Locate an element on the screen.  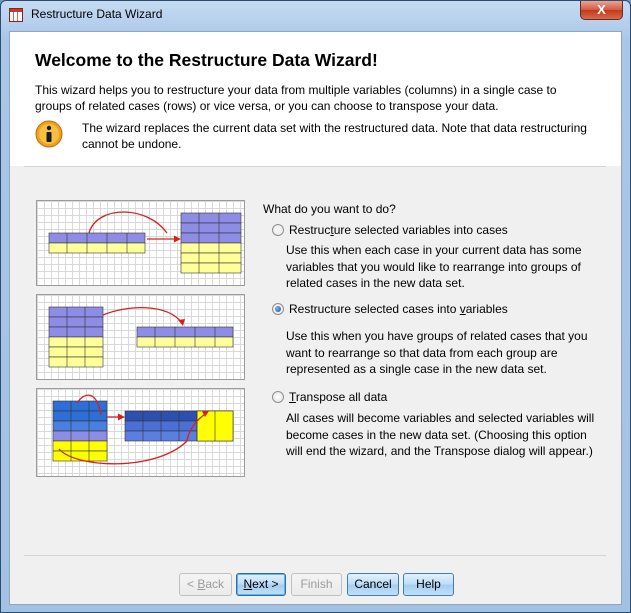
finish-button: Finish is located at coordinates (316, 584).